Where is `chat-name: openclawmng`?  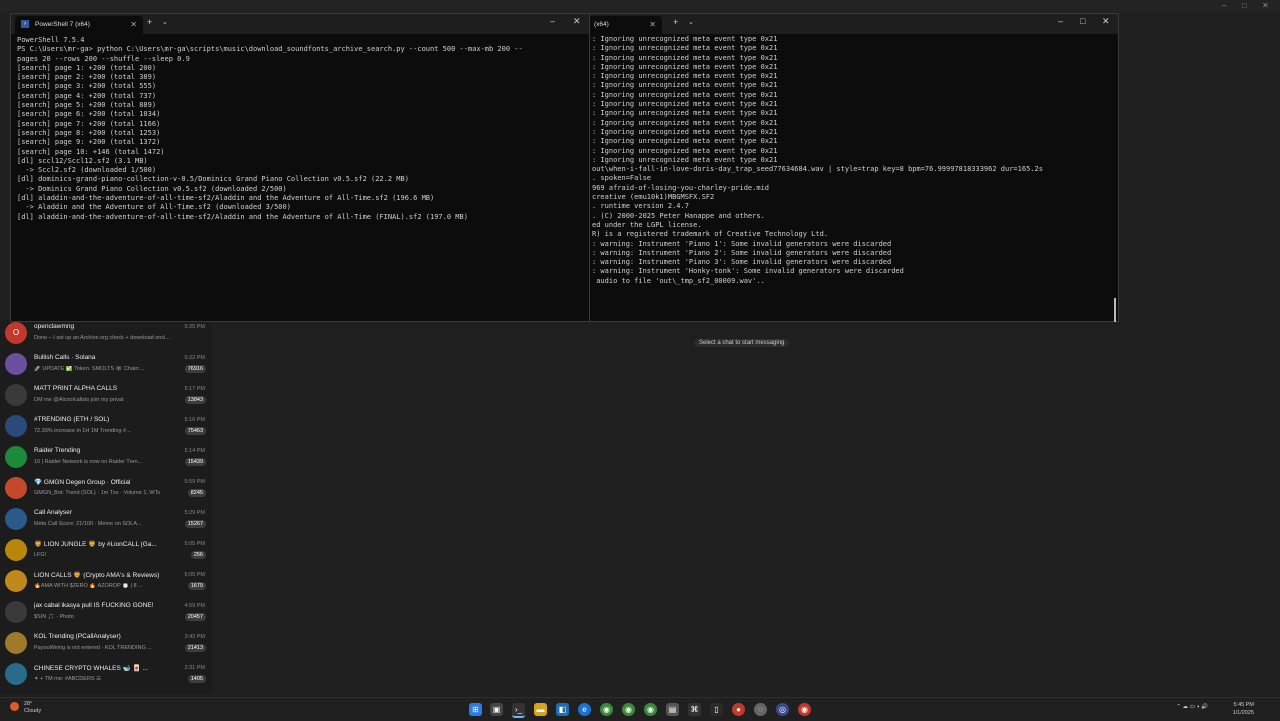
chat-name: openclawmng is located at coordinates (54, 326).